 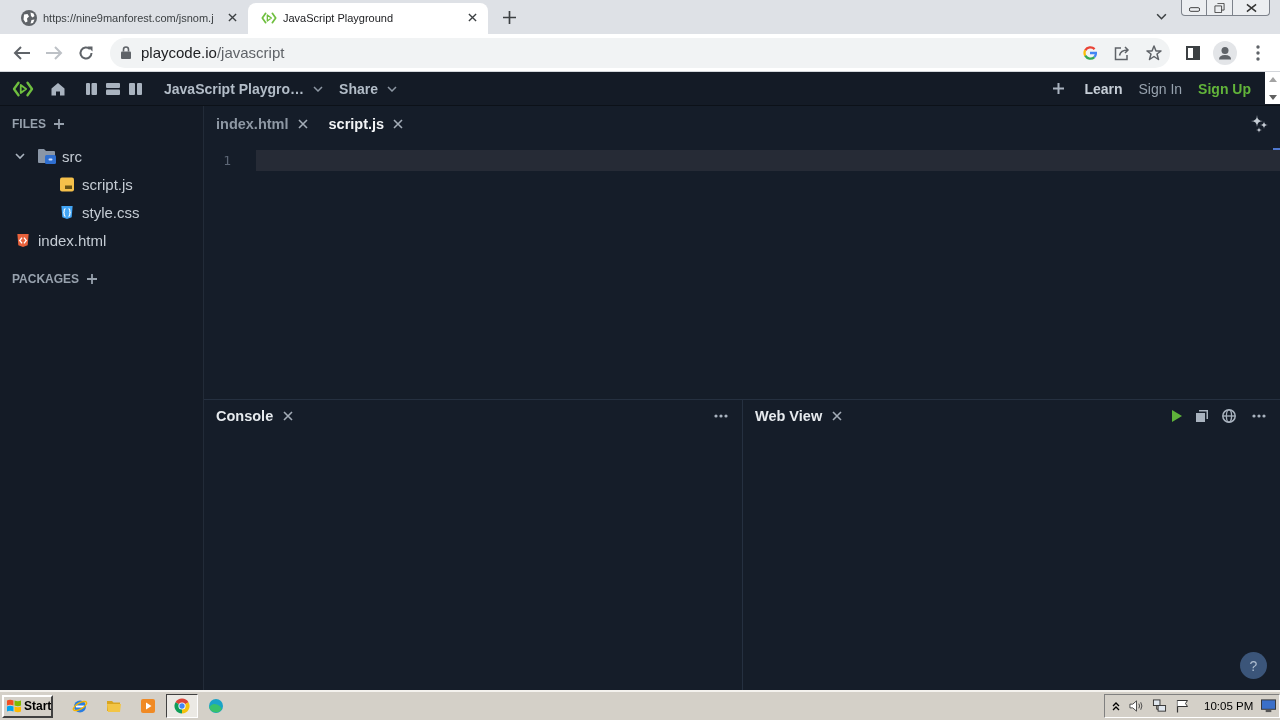 I want to click on editor-tab: index.html, so click(x=262, y=124).